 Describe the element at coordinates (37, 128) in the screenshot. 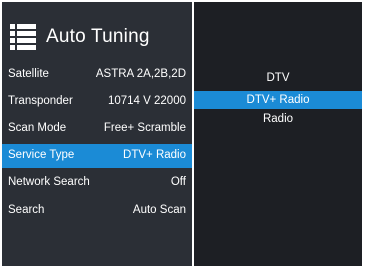

I see `setting-label: Scan Mode` at that location.